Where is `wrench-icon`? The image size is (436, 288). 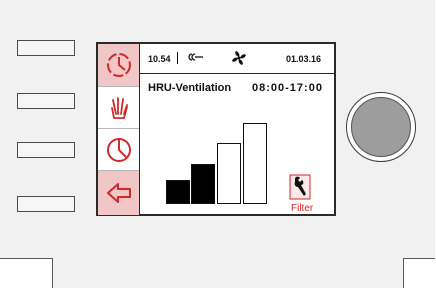 wrench-icon is located at coordinates (300, 187).